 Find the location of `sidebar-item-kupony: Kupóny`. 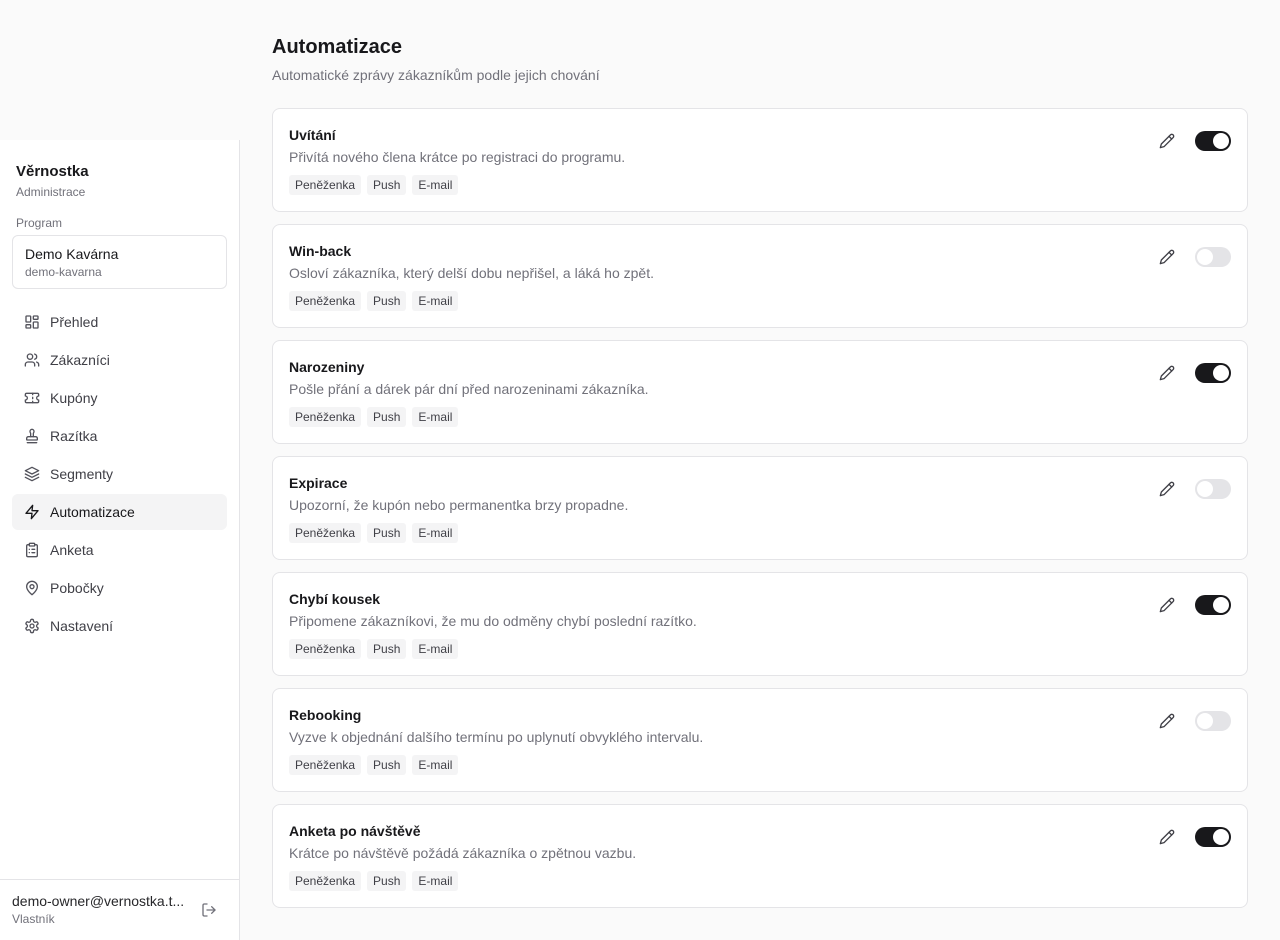

sidebar-item-kupony: Kupóny is located at coordinates (119, 398).